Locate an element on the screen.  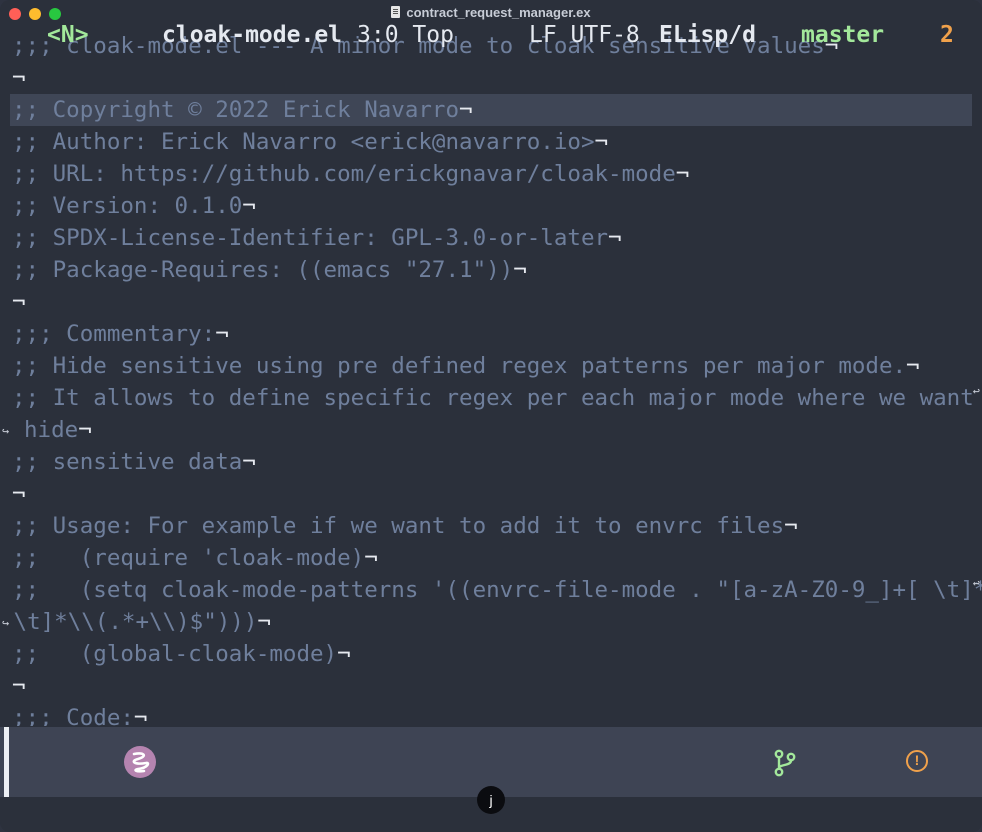
code-line-text: ;; sensitive data is located at coordinates (127, 462).